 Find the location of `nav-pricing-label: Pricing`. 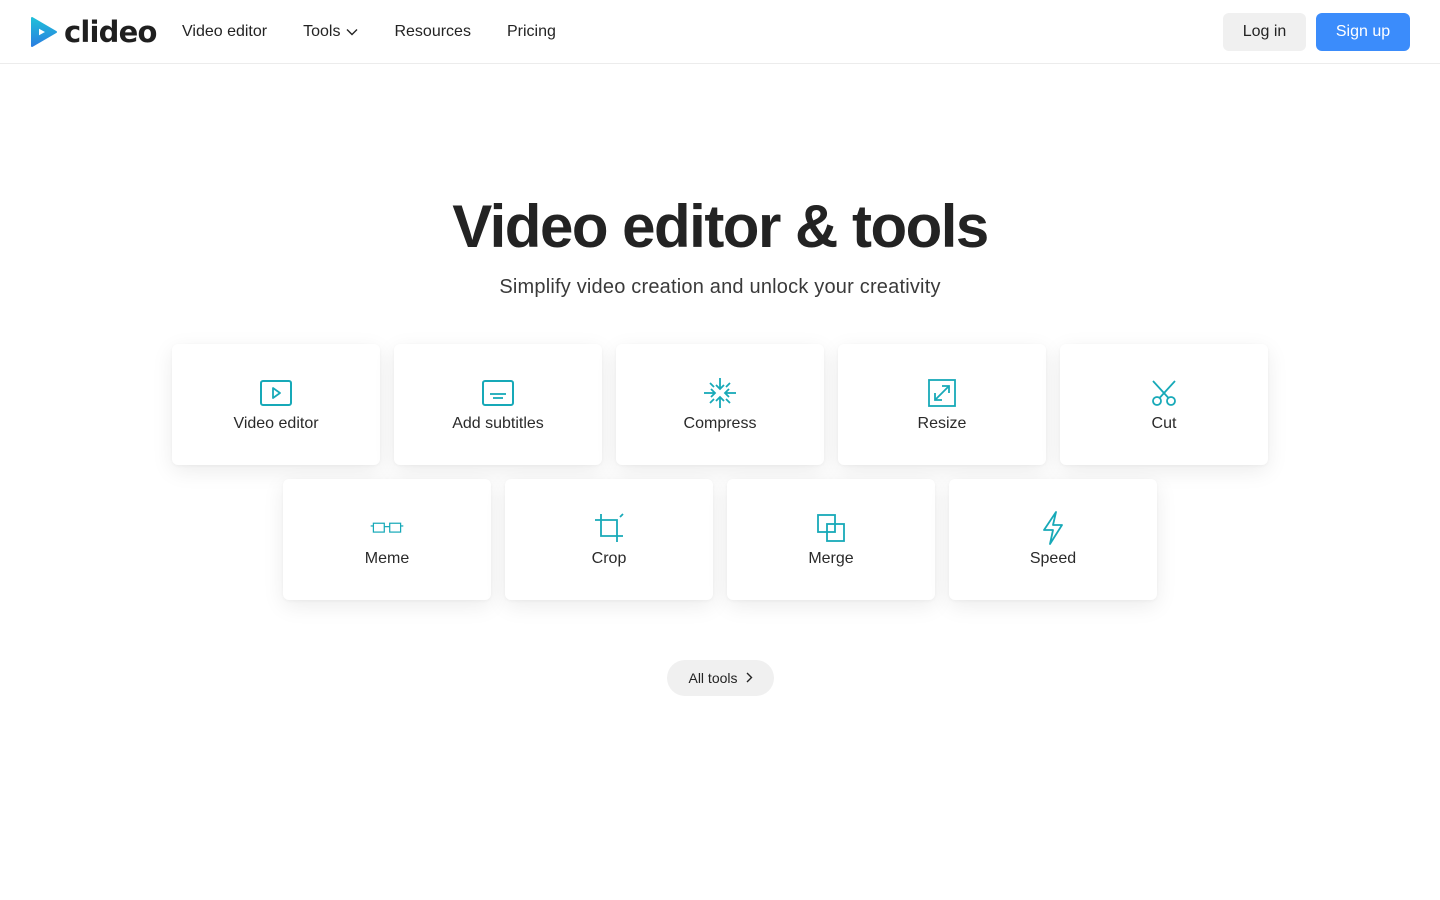

nav-pricing-label: Pricing is located at coordinates (531, 31).